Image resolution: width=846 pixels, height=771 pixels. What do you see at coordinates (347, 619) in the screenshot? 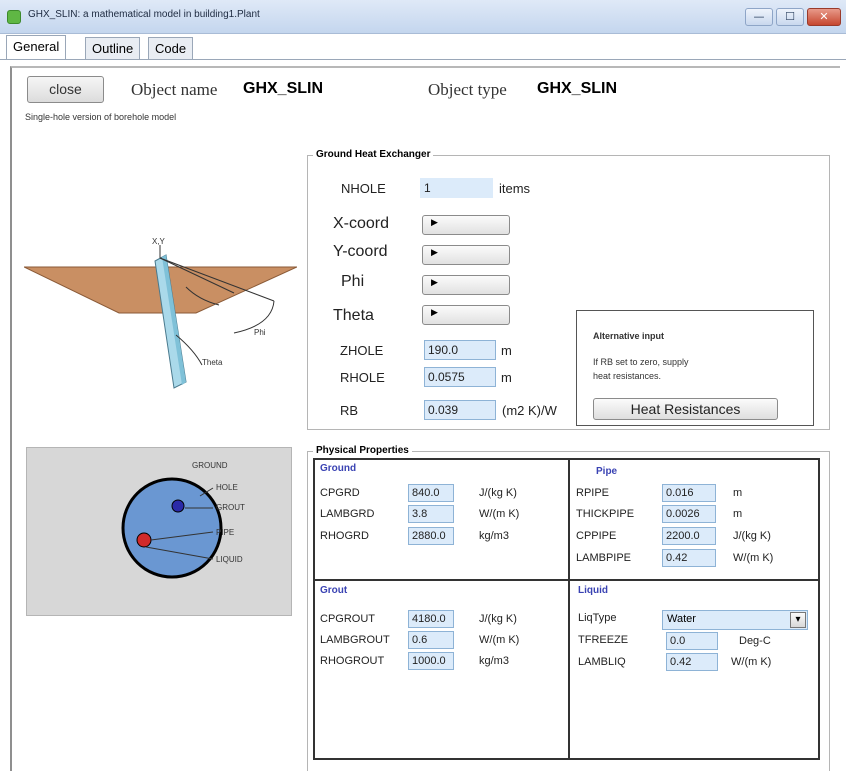
I see `cpgrout-label: CPGROUT` at bounding box center [347, 619].